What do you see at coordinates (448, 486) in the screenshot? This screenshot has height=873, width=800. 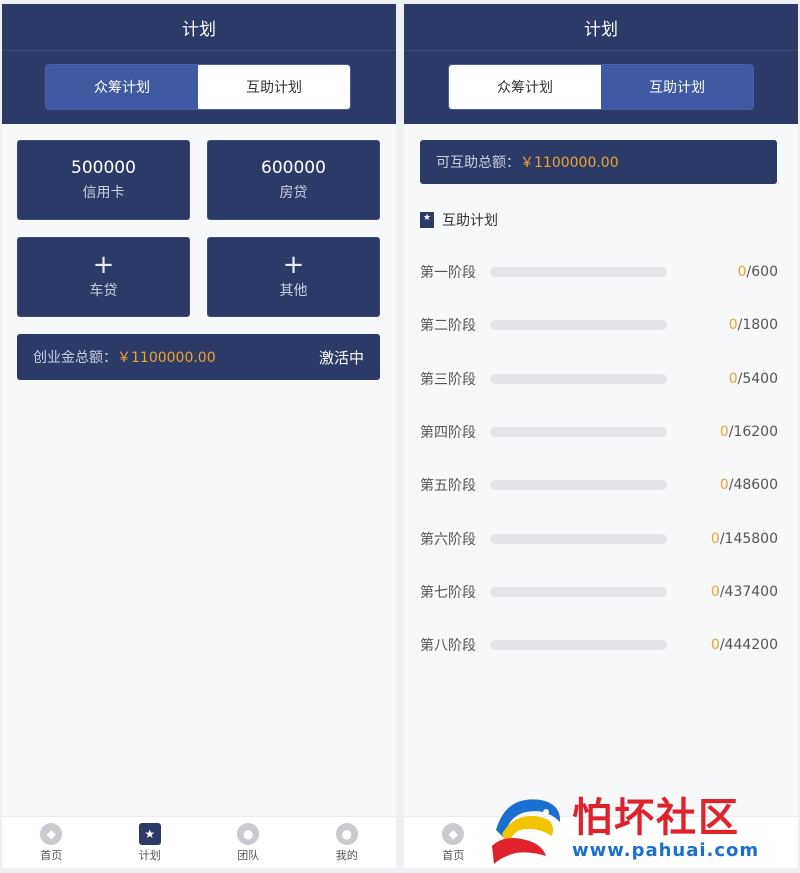 I see `stage-name: 第五阶段` at bounding box center [448, 486].